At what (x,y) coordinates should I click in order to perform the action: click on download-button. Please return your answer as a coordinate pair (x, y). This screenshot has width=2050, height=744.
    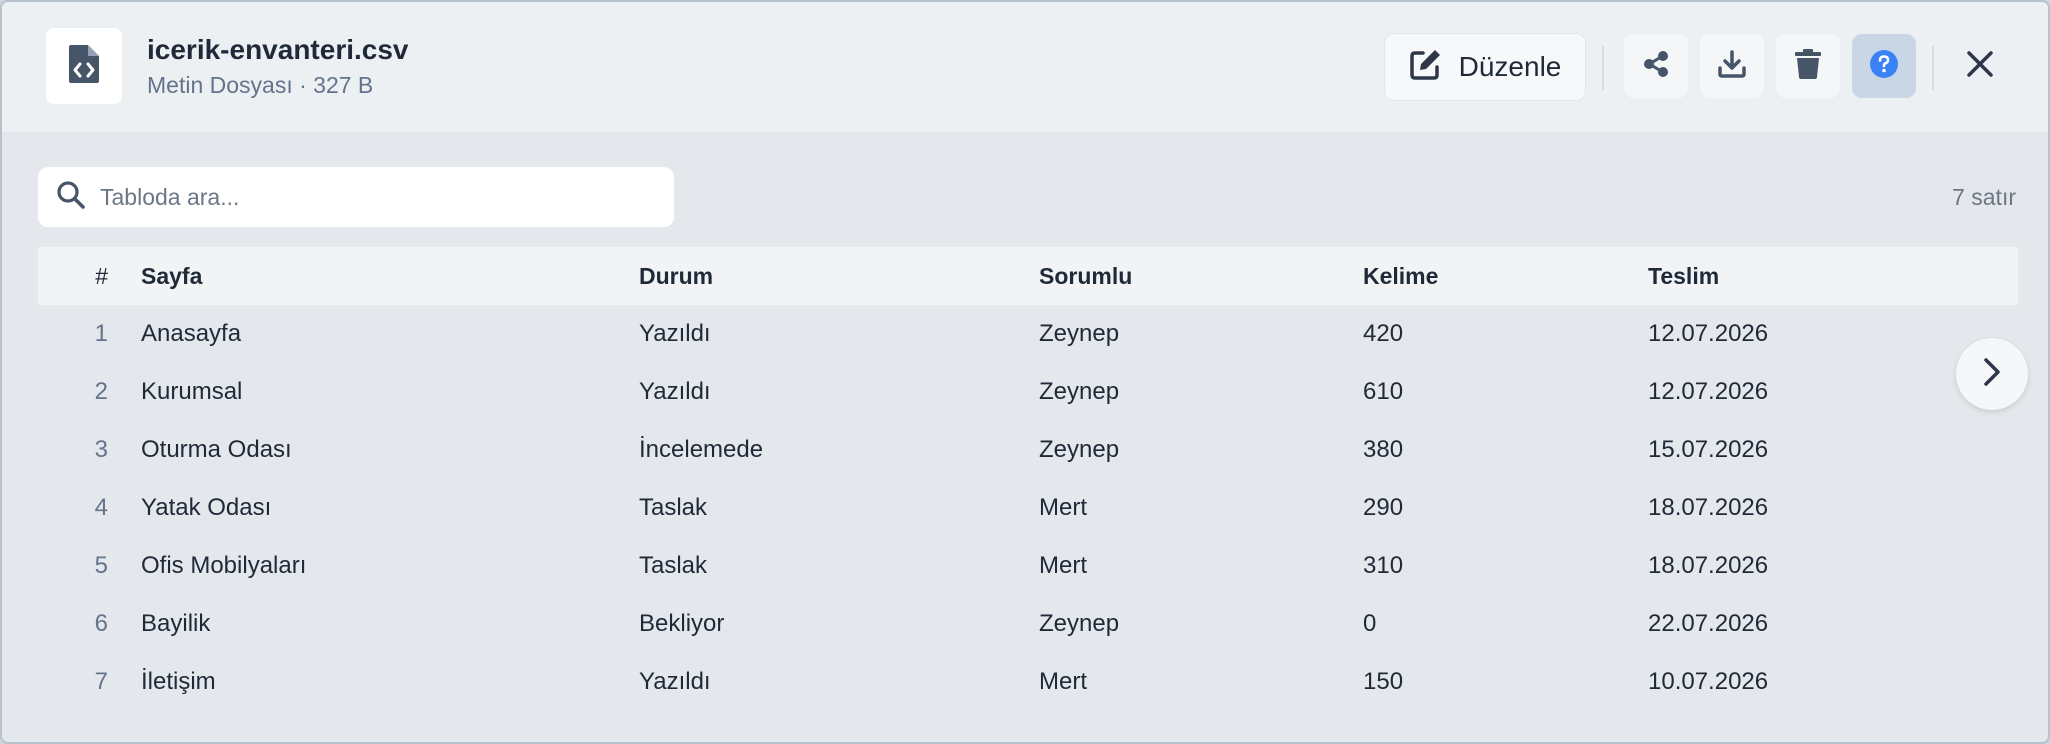
    Looking at the image, I should click on (1732, 66).